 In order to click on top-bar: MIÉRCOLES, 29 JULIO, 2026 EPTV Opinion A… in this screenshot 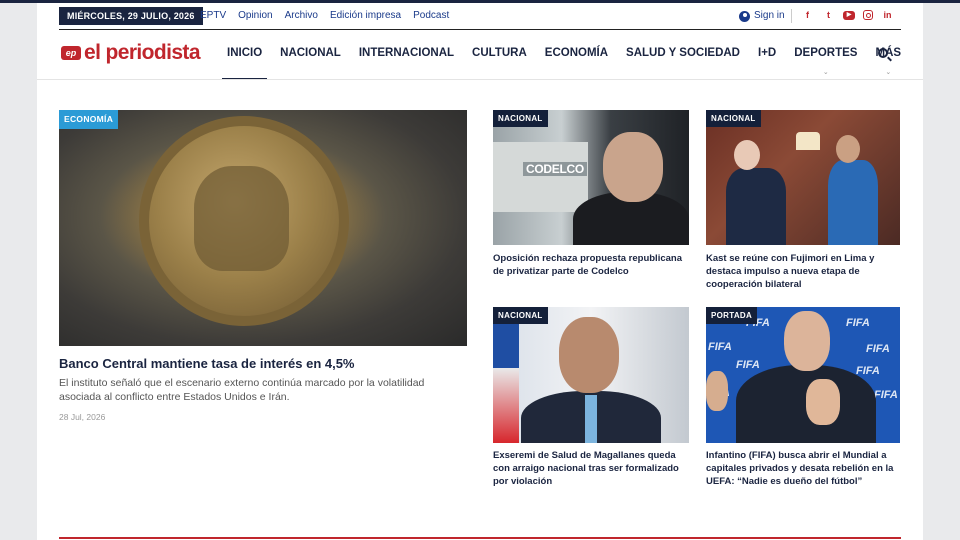, I will do `click(480, 16)`.